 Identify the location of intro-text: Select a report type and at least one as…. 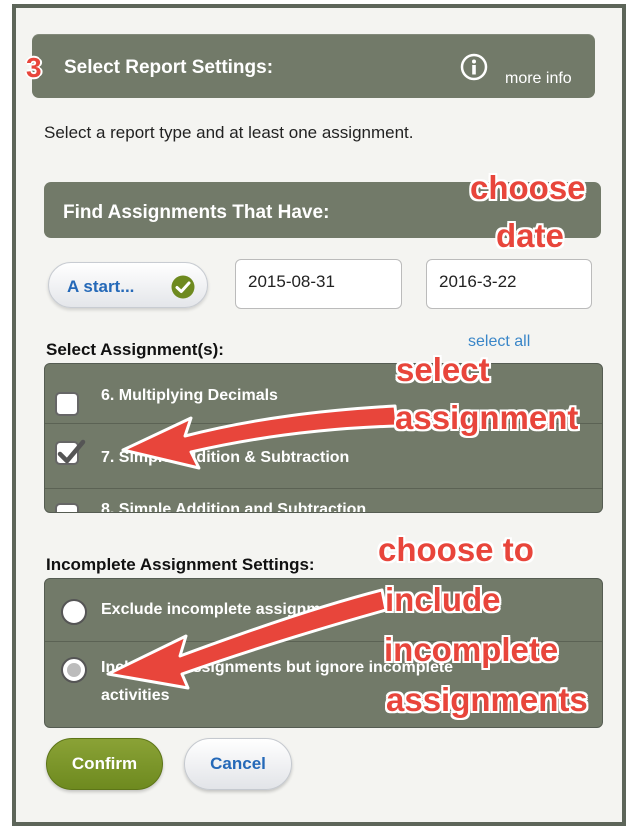
(229, 132).